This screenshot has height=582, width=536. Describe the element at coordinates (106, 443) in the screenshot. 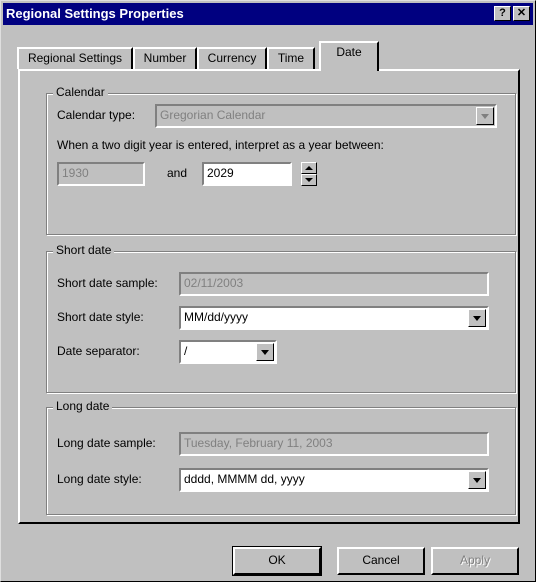

I see `long-date-sample-label: Long date sample:` at that location.